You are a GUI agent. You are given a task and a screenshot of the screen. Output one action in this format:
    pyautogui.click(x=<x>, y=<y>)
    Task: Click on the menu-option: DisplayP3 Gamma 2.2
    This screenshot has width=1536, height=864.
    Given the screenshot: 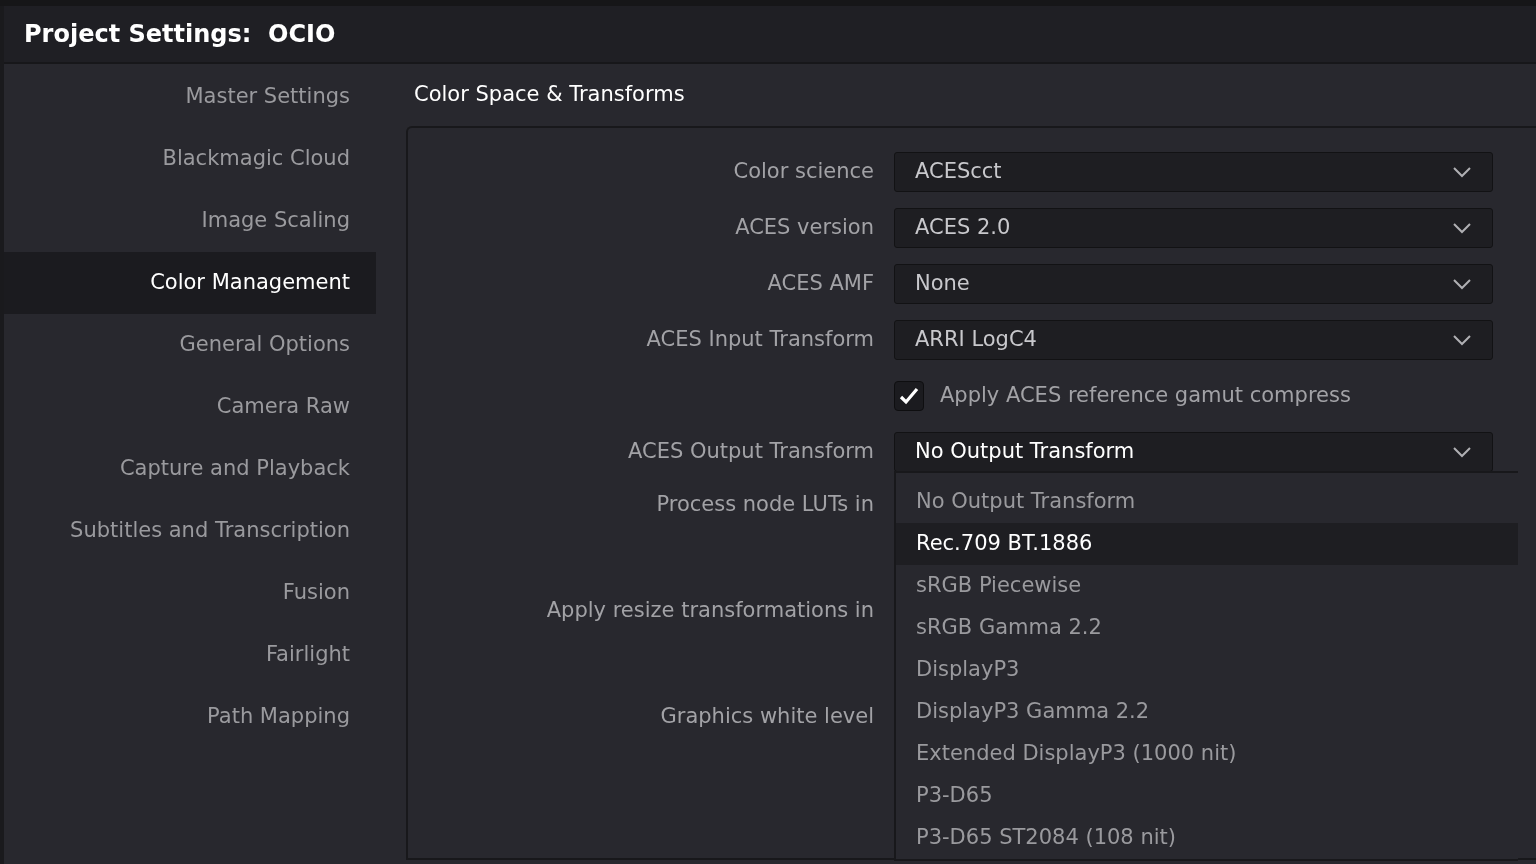 What is the action you would take?
    pyautogui.click(x=1207, y=712)
    